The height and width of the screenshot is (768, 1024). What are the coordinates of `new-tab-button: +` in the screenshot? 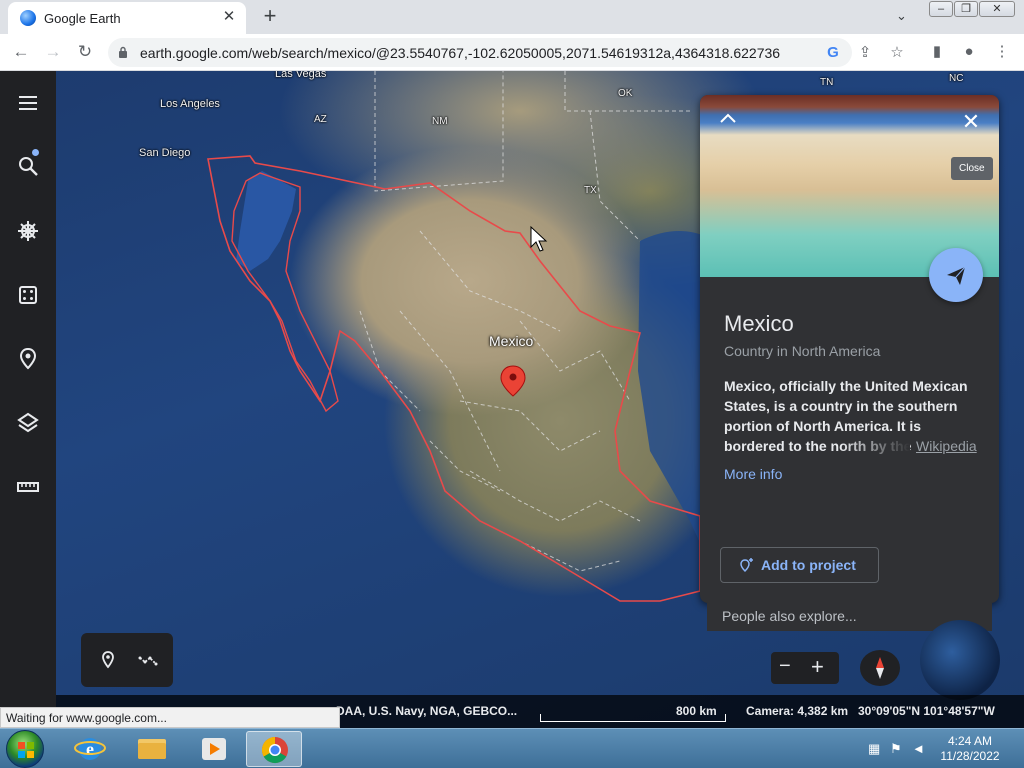 It's located at (270, 16).